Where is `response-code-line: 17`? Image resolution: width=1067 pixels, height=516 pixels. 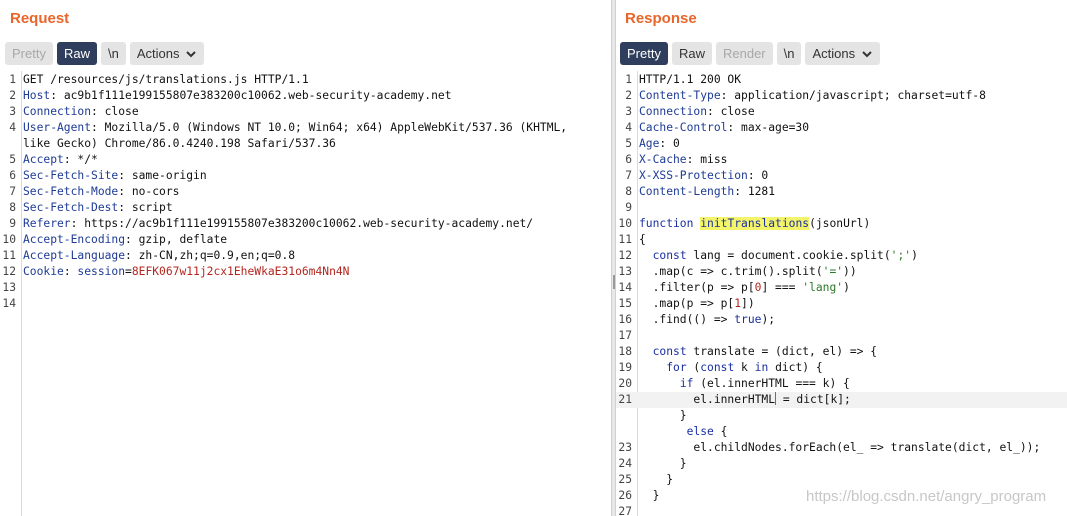 response-code-line: 17 is located at coordinates (841, 336).